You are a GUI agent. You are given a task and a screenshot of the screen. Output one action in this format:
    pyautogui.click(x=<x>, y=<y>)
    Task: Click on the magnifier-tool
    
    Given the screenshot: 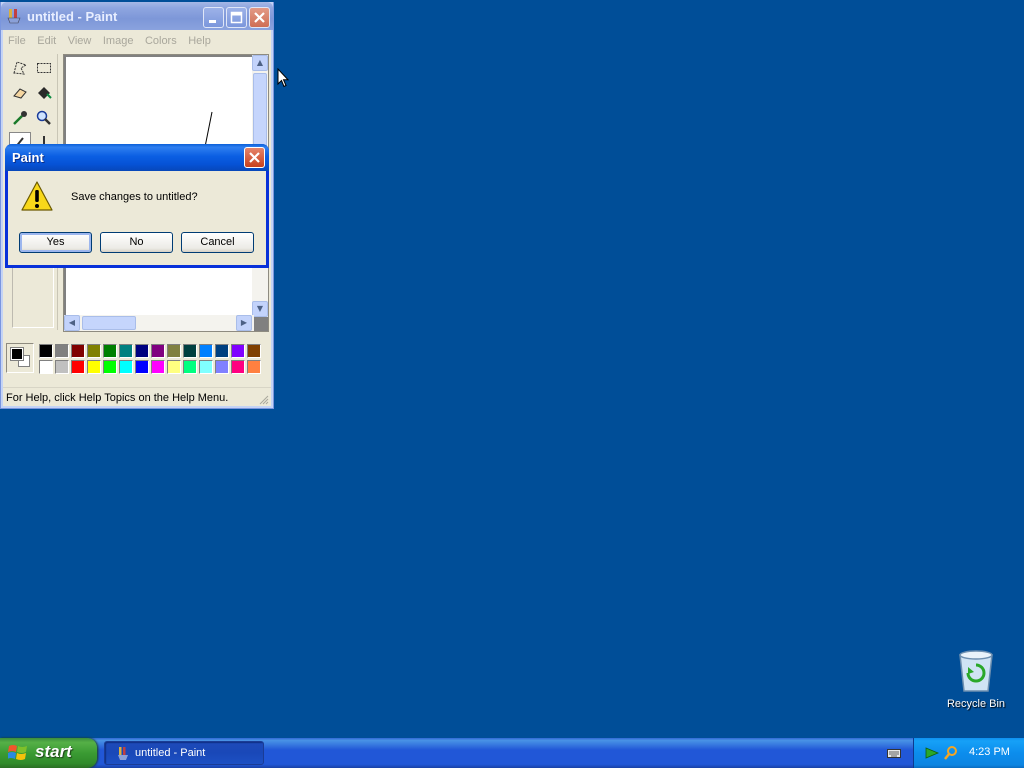 What is the action you would take?
    pyautogui.click(x=44, y=118)
    